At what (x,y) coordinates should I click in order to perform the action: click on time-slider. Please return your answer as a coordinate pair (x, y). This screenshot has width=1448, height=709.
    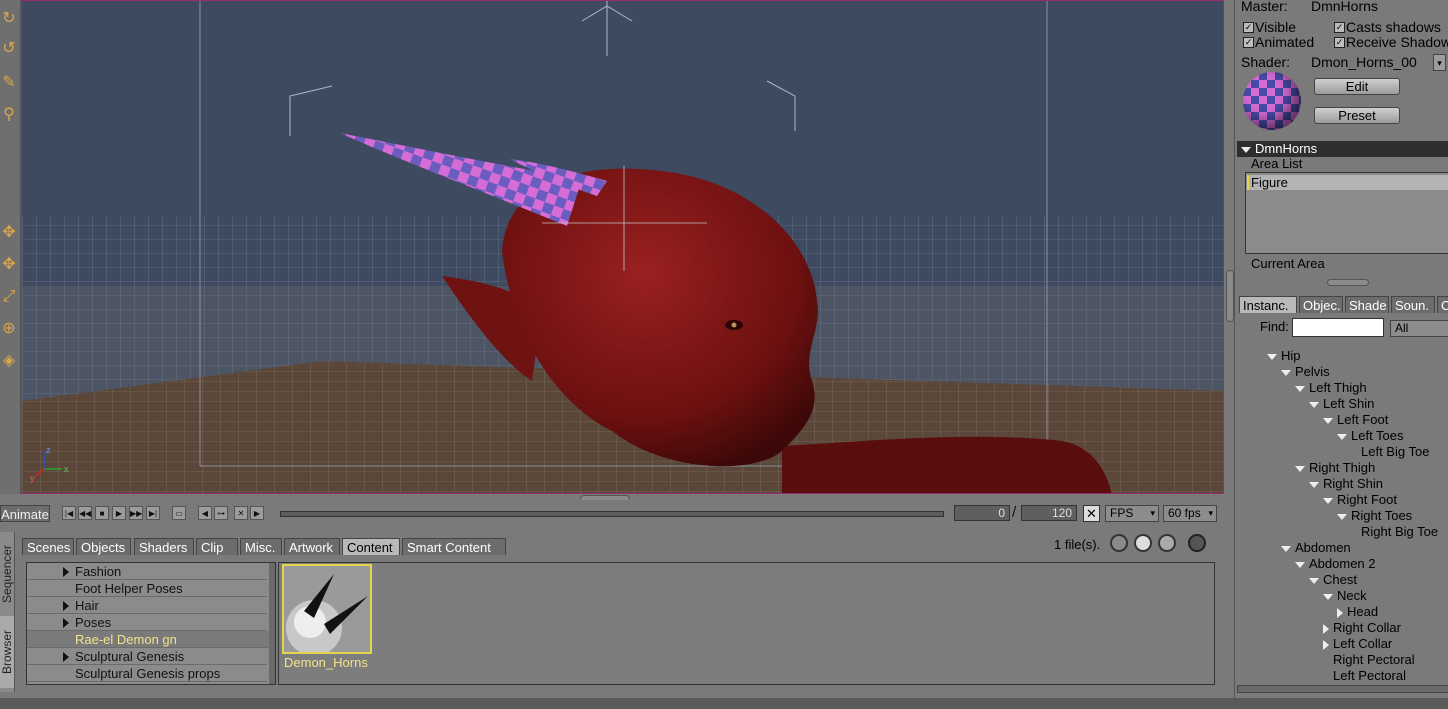
    Looking at the image, I should click on (612, 514).